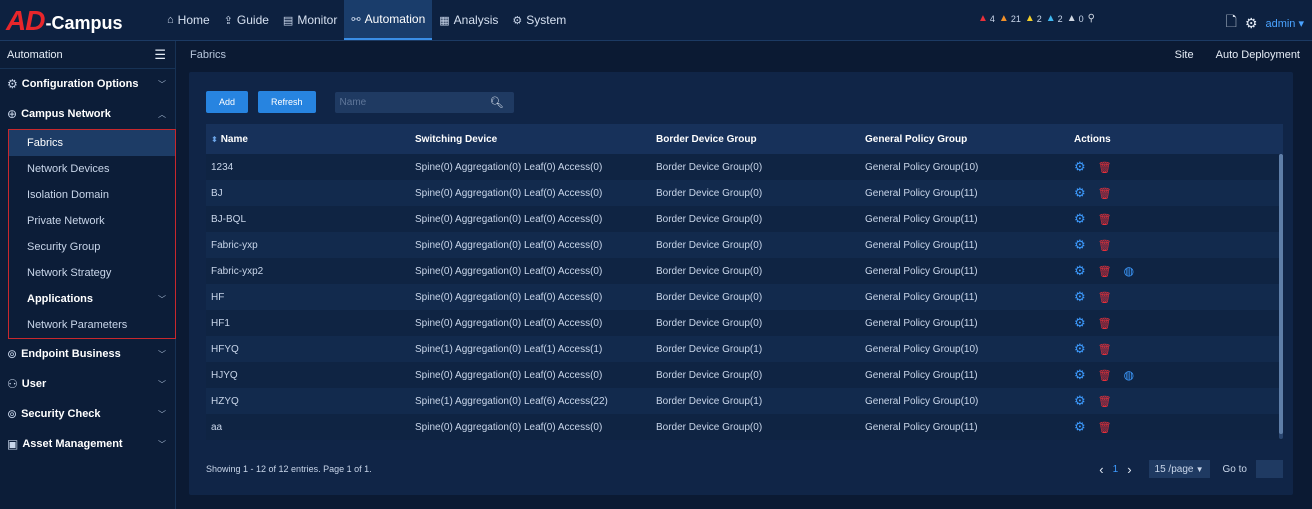 The image size is (1312, 509). I want to click on alert-count: ▲ 21, so click(1010, 18).